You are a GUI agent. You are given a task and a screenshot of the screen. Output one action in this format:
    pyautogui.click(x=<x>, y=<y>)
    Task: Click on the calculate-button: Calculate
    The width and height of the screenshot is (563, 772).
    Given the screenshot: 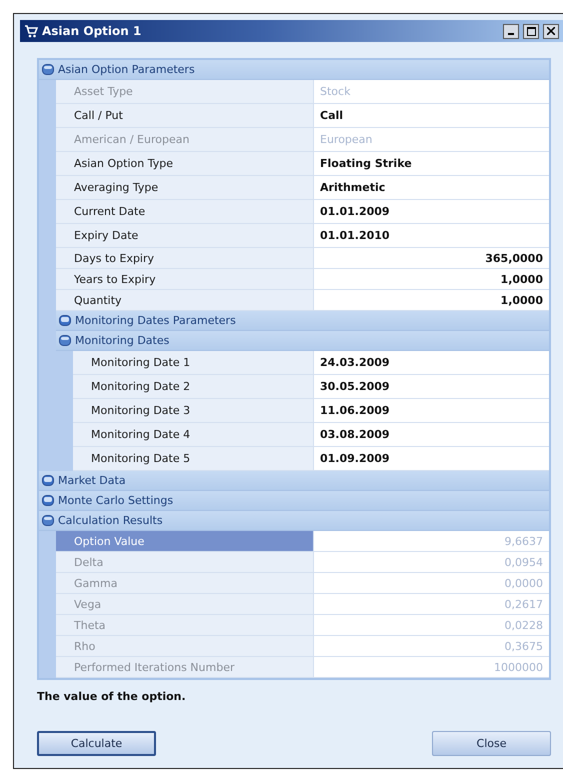 What is the action you would take?
    pyautogui.click(x=96, y=743)
    